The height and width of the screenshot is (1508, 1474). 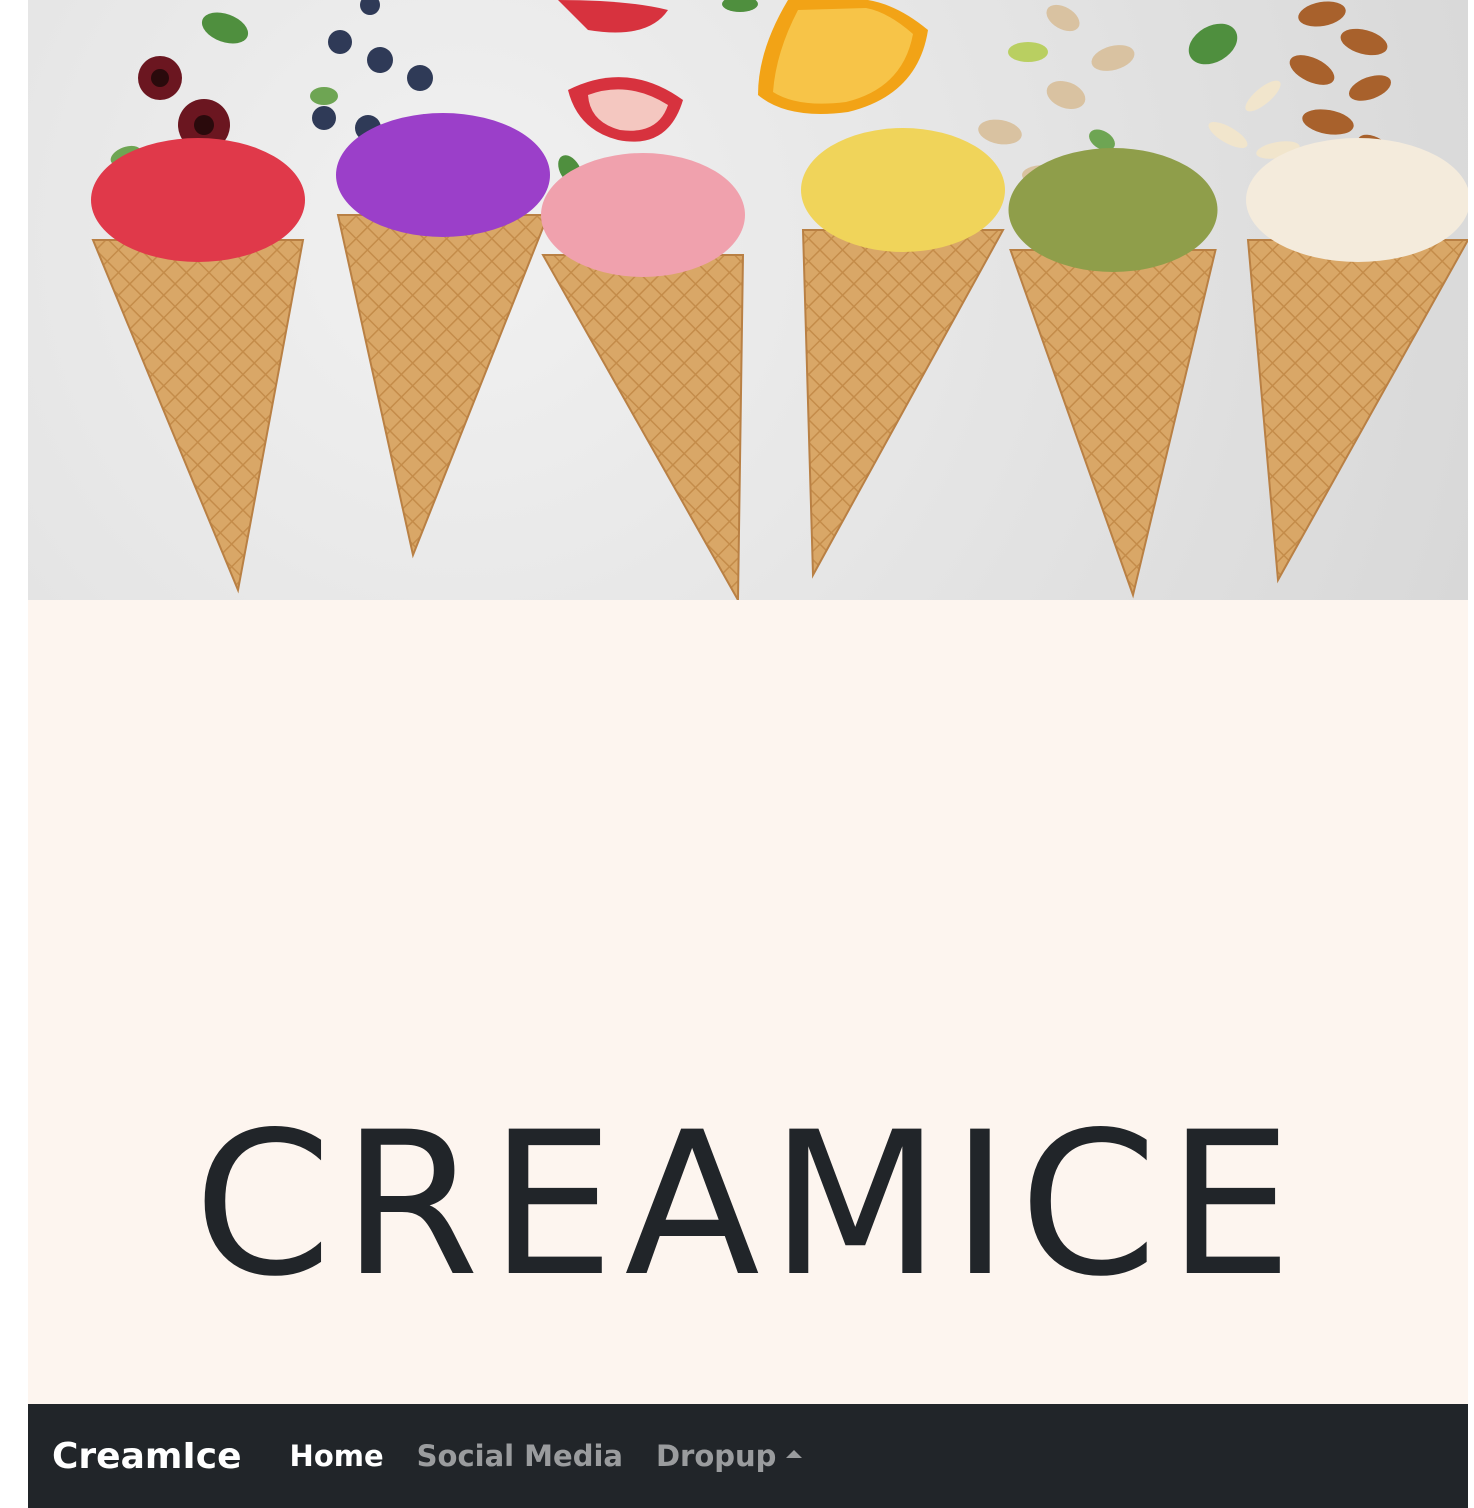 I want to click on nav-list: Home Social Media Dropup, so click(x=563, y=1456).